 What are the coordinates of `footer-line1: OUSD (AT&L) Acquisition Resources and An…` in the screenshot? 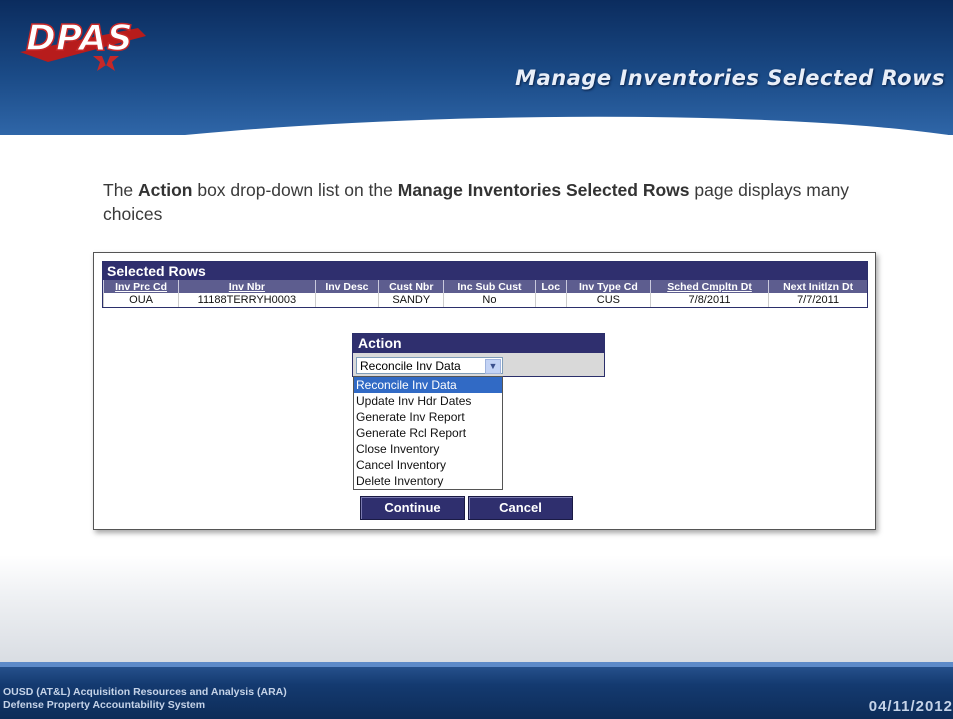 It's located at (145, 692).